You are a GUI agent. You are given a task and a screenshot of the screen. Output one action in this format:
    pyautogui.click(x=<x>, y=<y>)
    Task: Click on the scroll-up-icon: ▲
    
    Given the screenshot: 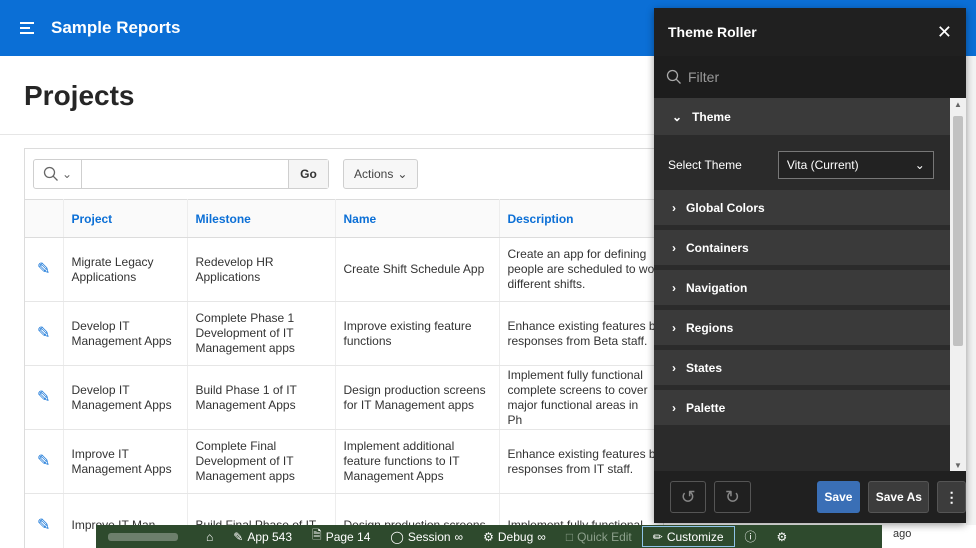 What is the action you would take?
    pyautogui.click(x=958, y=104)
    